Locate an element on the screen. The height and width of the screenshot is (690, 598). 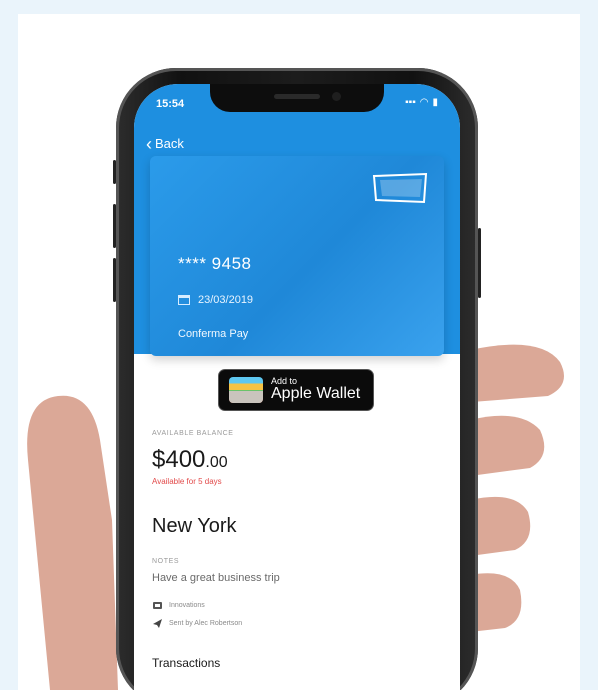
speaker-grille is located at coordinates (297, 96).